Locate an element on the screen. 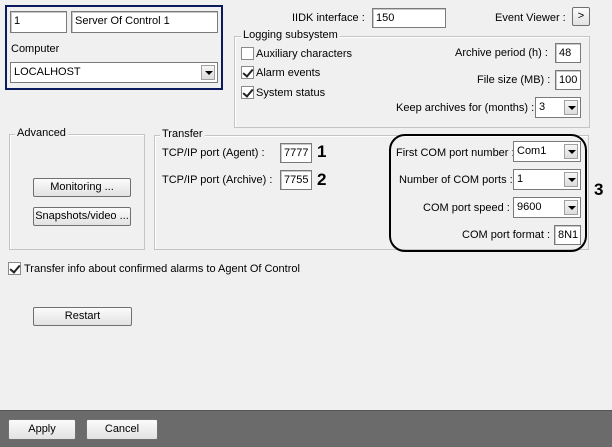 The height and width of the screenshot is (447, 612). com-speed-value: 9600 is located at coordinates (529, 207).